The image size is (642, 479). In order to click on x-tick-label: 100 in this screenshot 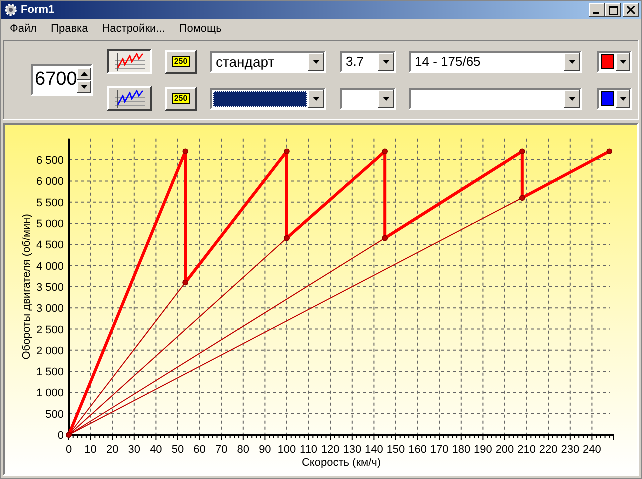, I will do `click(287, 450)`.